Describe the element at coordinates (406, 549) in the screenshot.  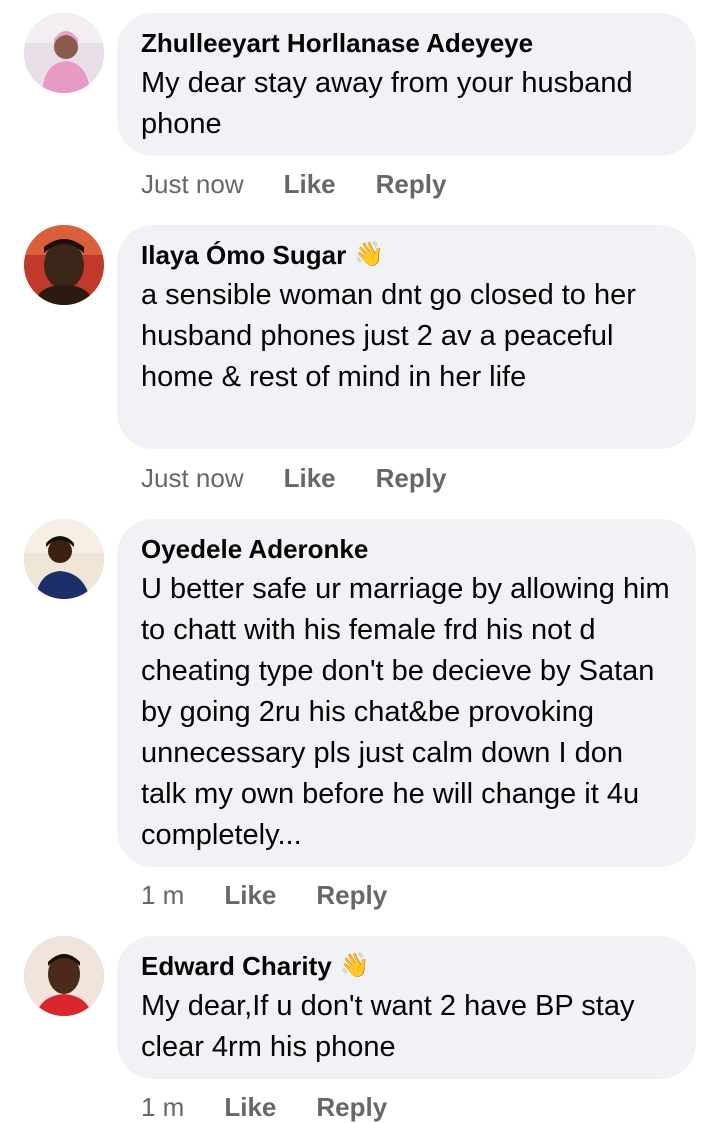
I see `comment-author: Oyedele Aderonke` at that location.